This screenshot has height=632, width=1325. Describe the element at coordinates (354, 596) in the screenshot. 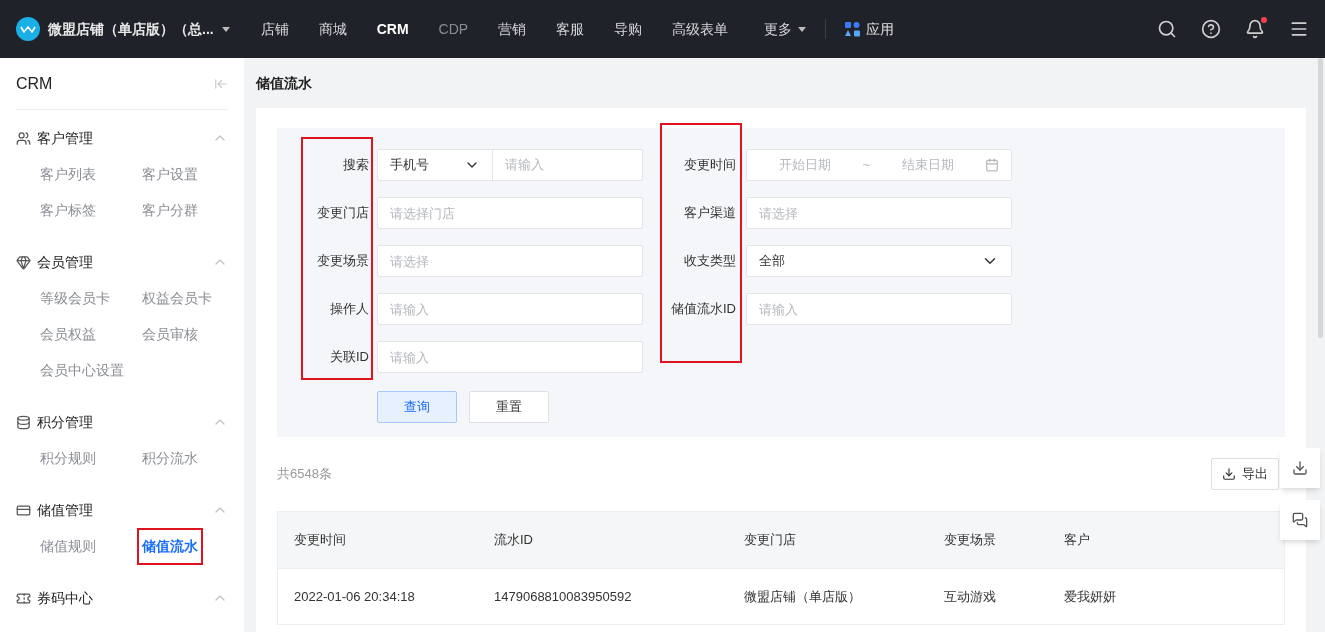

I see `table-cell-text: 2022-01-06 20:34:18` at that location.